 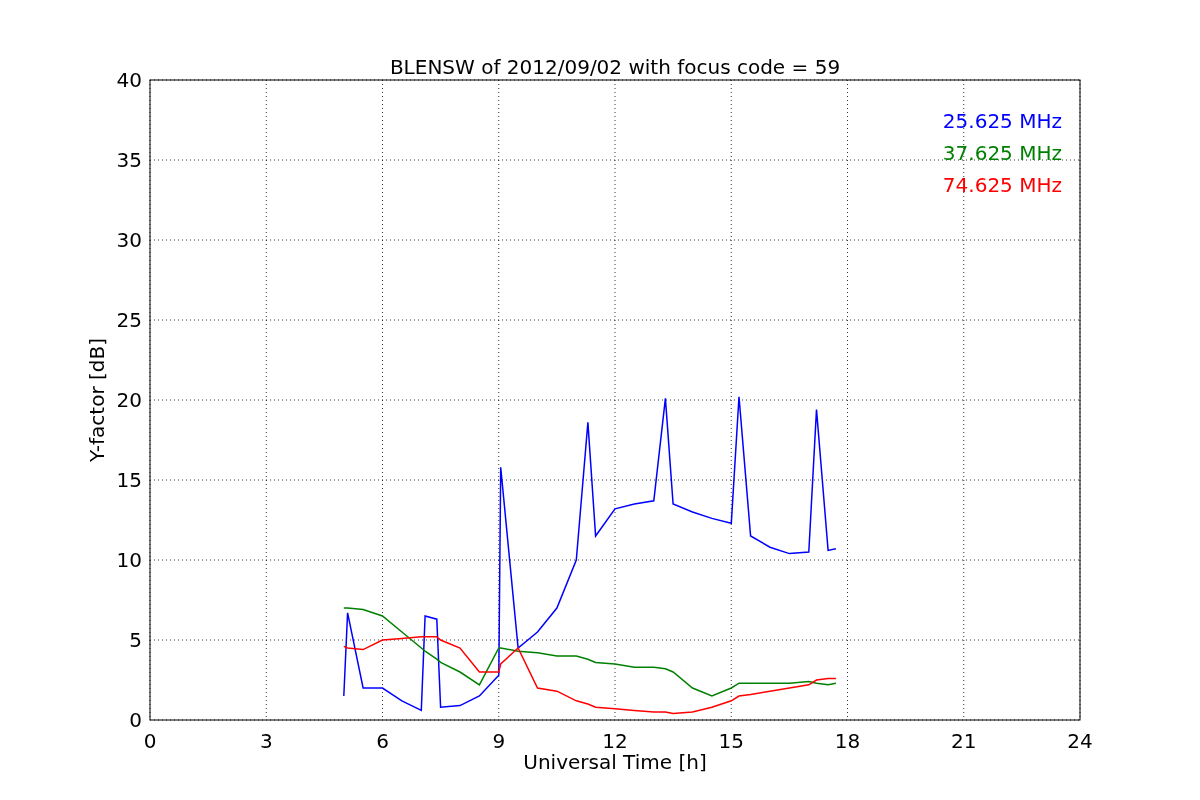 I want to click on chart-title: BLENSW of 2012/09/02 with focus code = 59, so click(x=615, y=67).